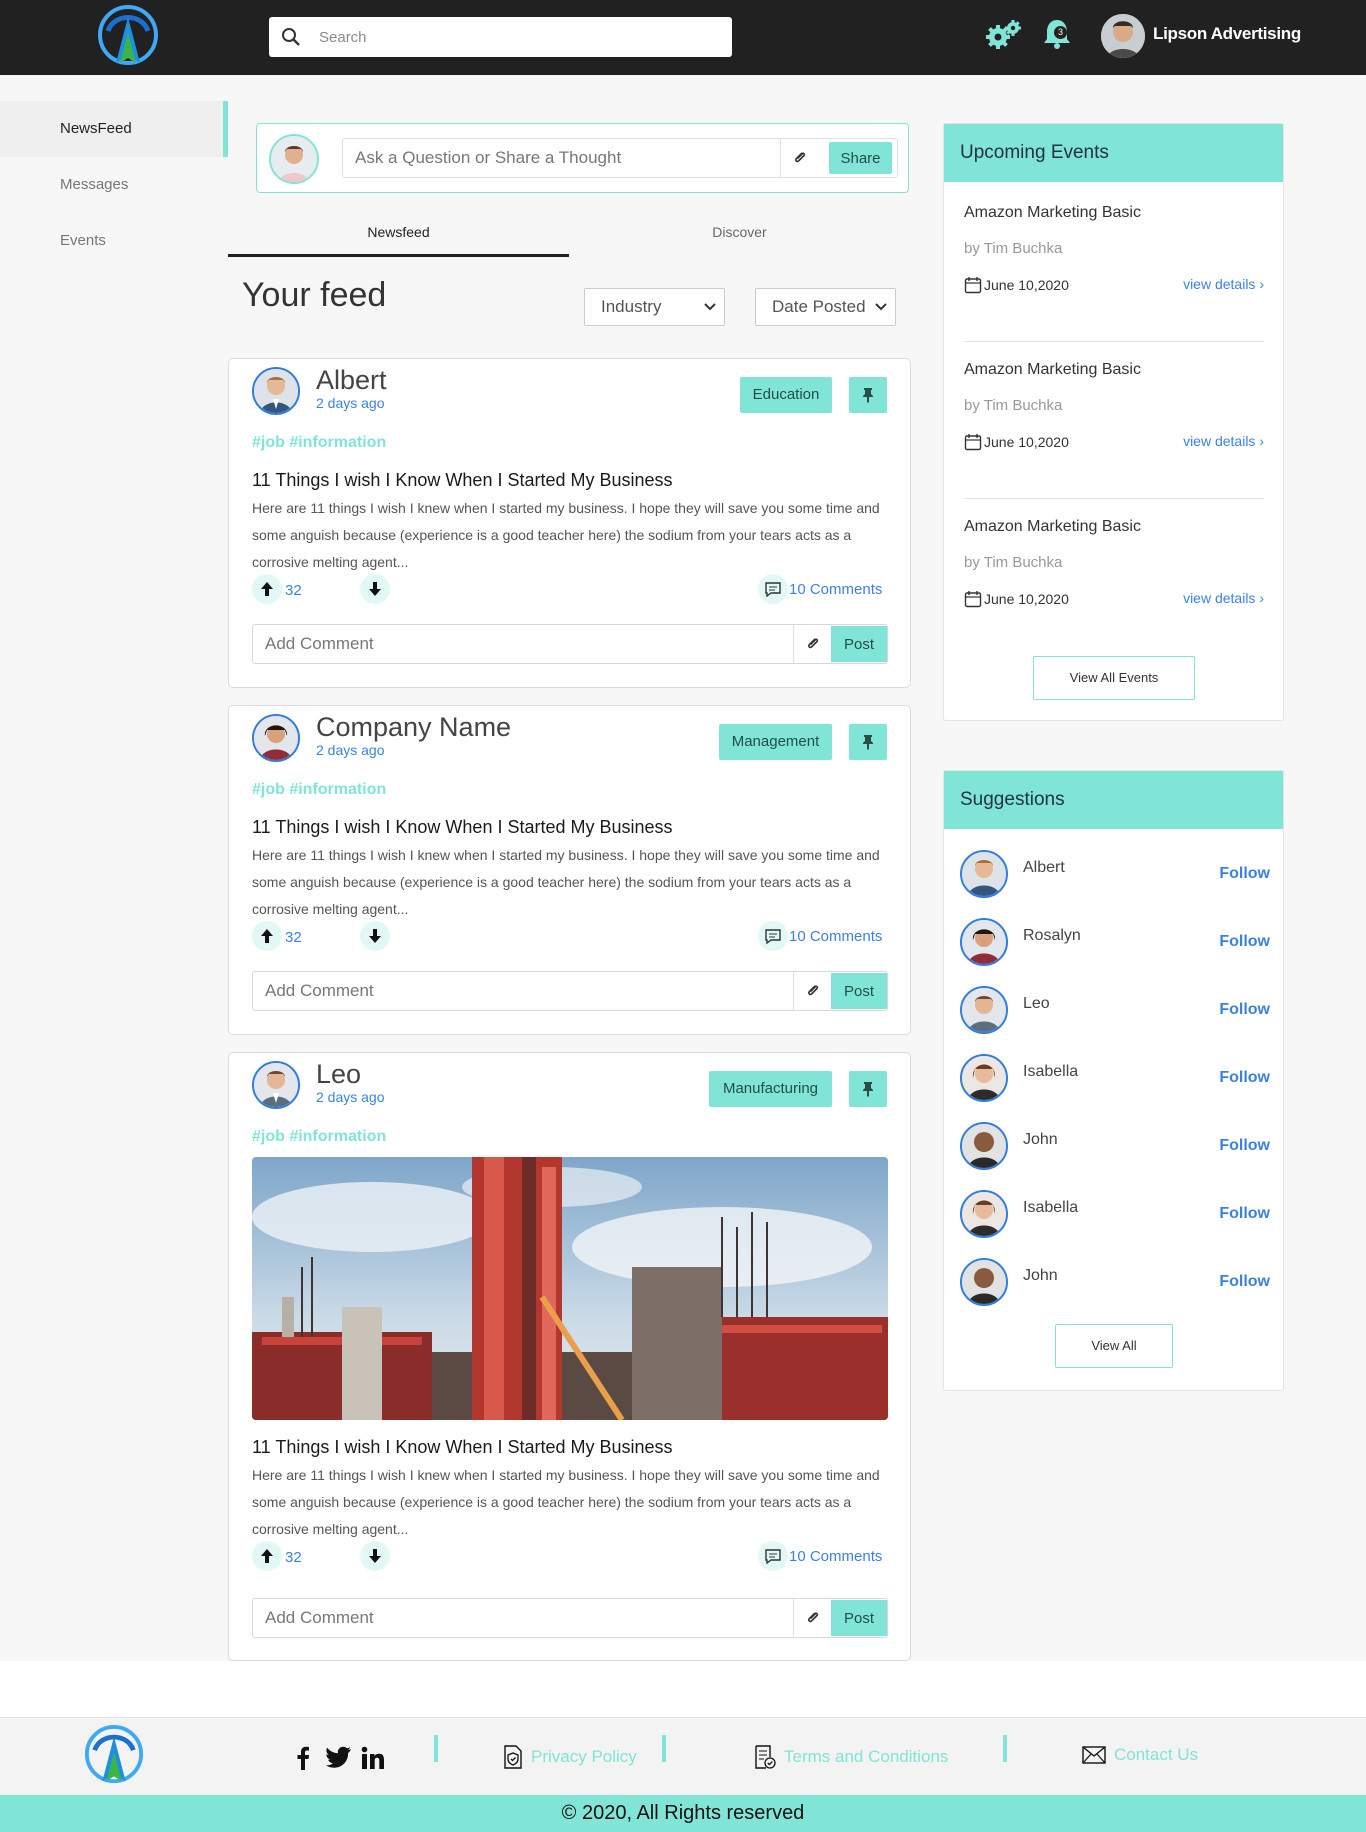  What do you see at coordinates (825, 307) in the screenshot?
I see `date-posted-select: Date Posted` at bounding box center [825, 307].